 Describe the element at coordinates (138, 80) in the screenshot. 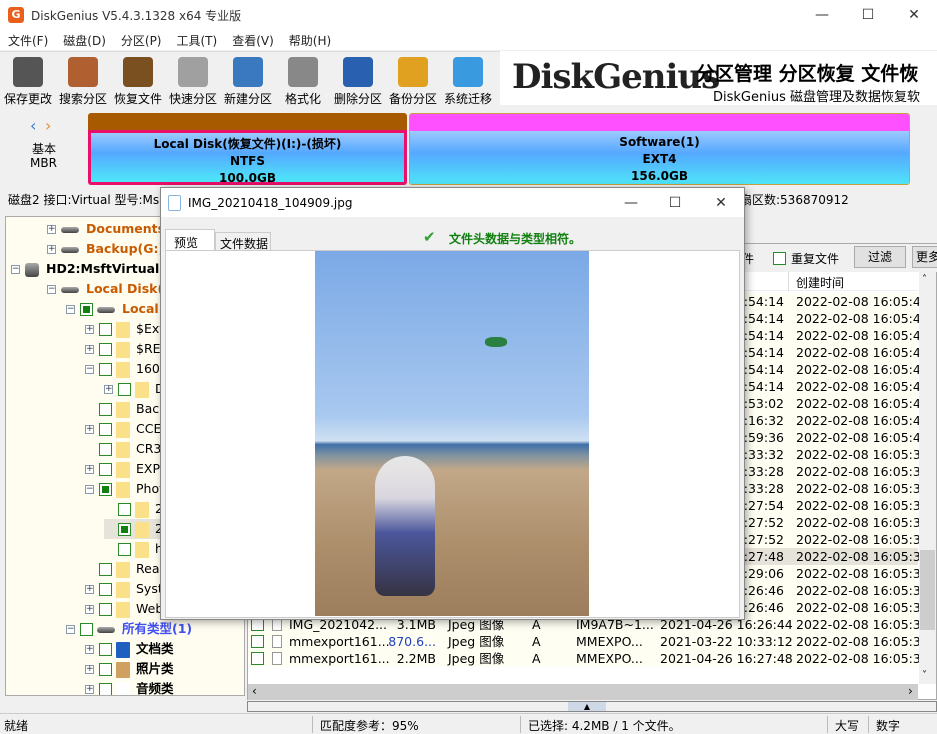

I see `toolbar-button: 恢复文件` at that location.